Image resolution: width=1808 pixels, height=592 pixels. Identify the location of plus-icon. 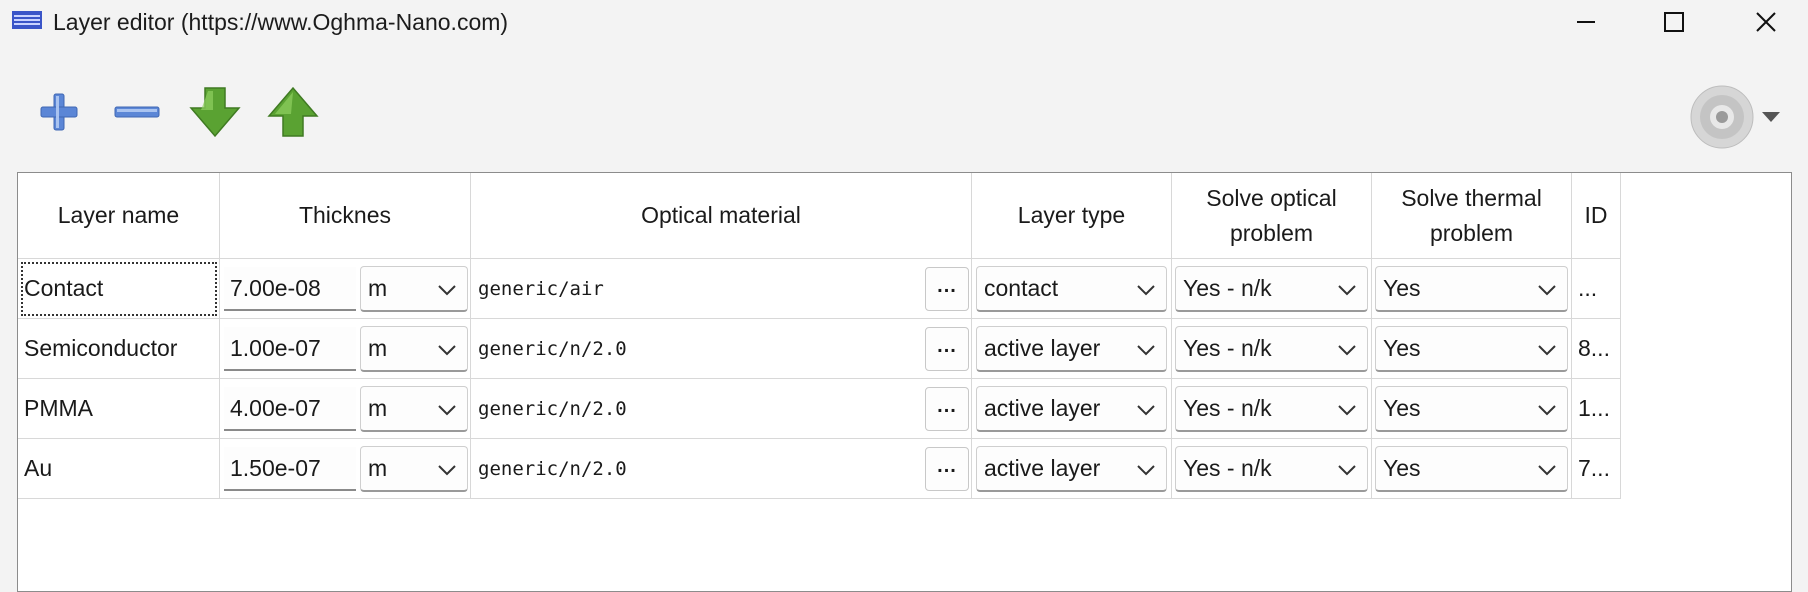
(59, 112).